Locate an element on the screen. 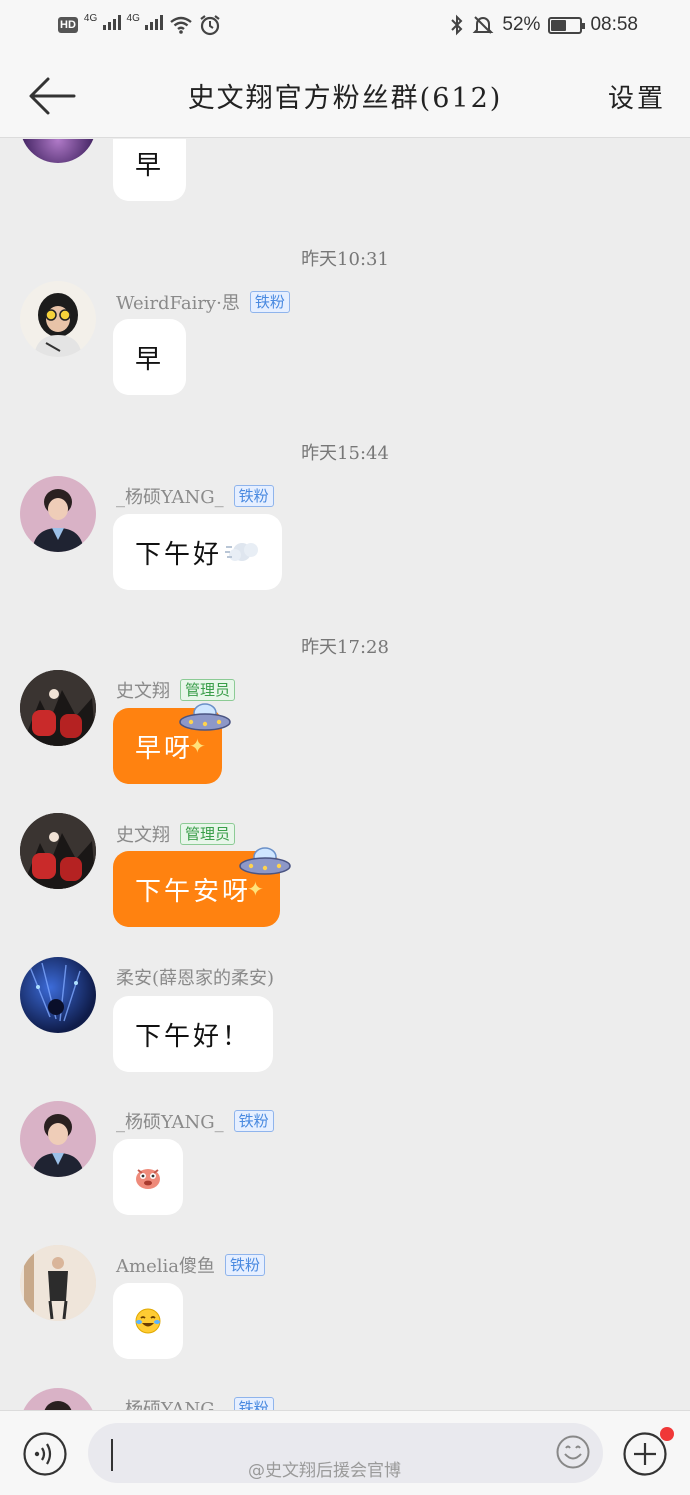 The height and width of the screenshot is (1495, 690). mute-bell-icon is located at coordinates (483, 25).